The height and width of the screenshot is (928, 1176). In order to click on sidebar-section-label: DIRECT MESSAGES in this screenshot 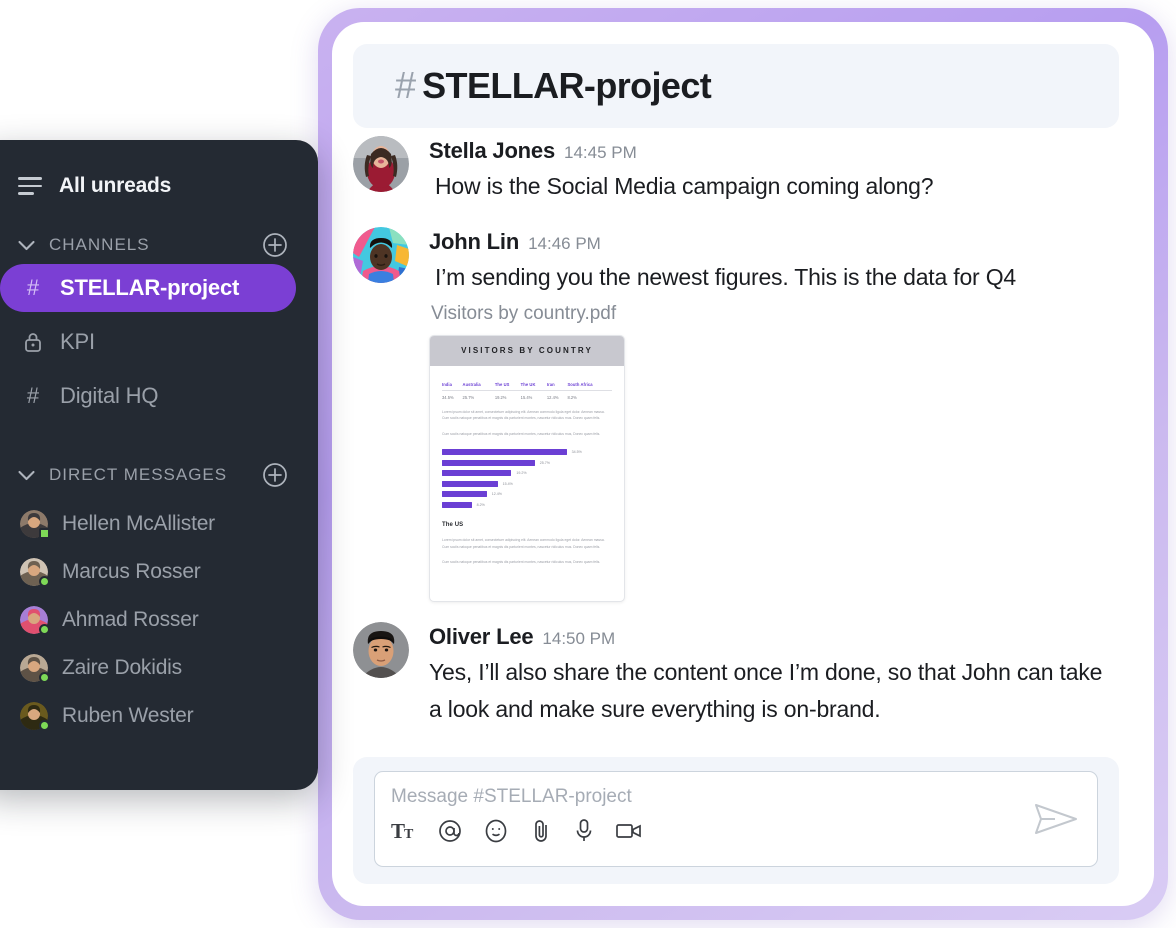, I will do `click(138, 474)`.